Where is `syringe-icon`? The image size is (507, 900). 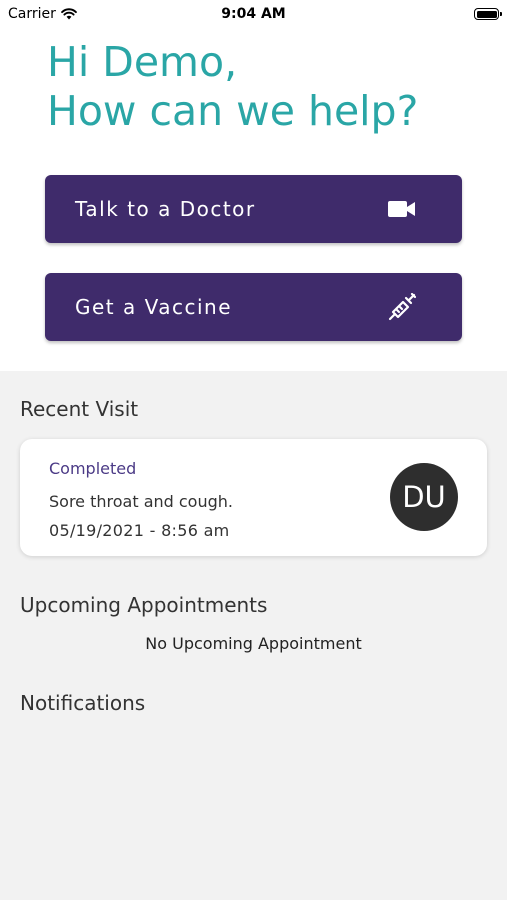 syringe-icon is located at coordinates (402, 307).